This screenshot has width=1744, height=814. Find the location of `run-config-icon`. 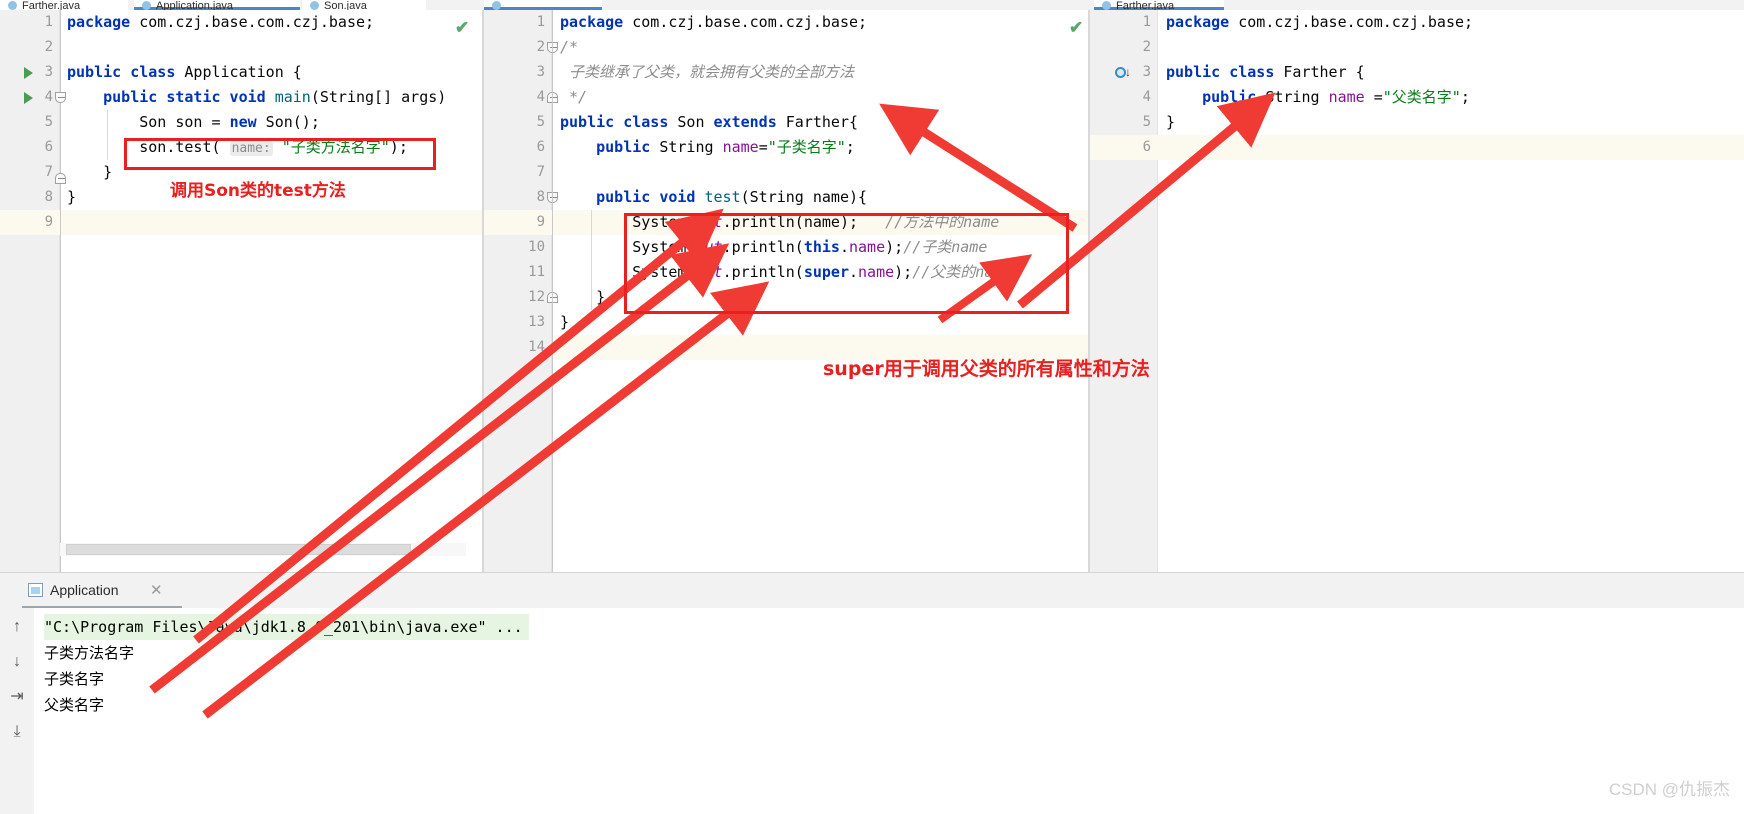

run-config-icon is located at coordinates (35, 590).